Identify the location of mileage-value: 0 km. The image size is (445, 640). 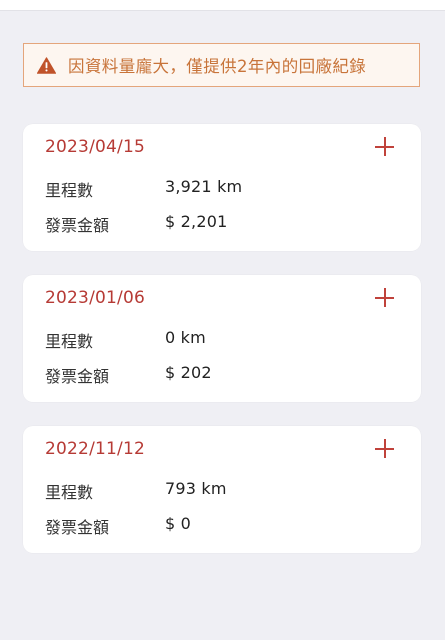
(185, 337).